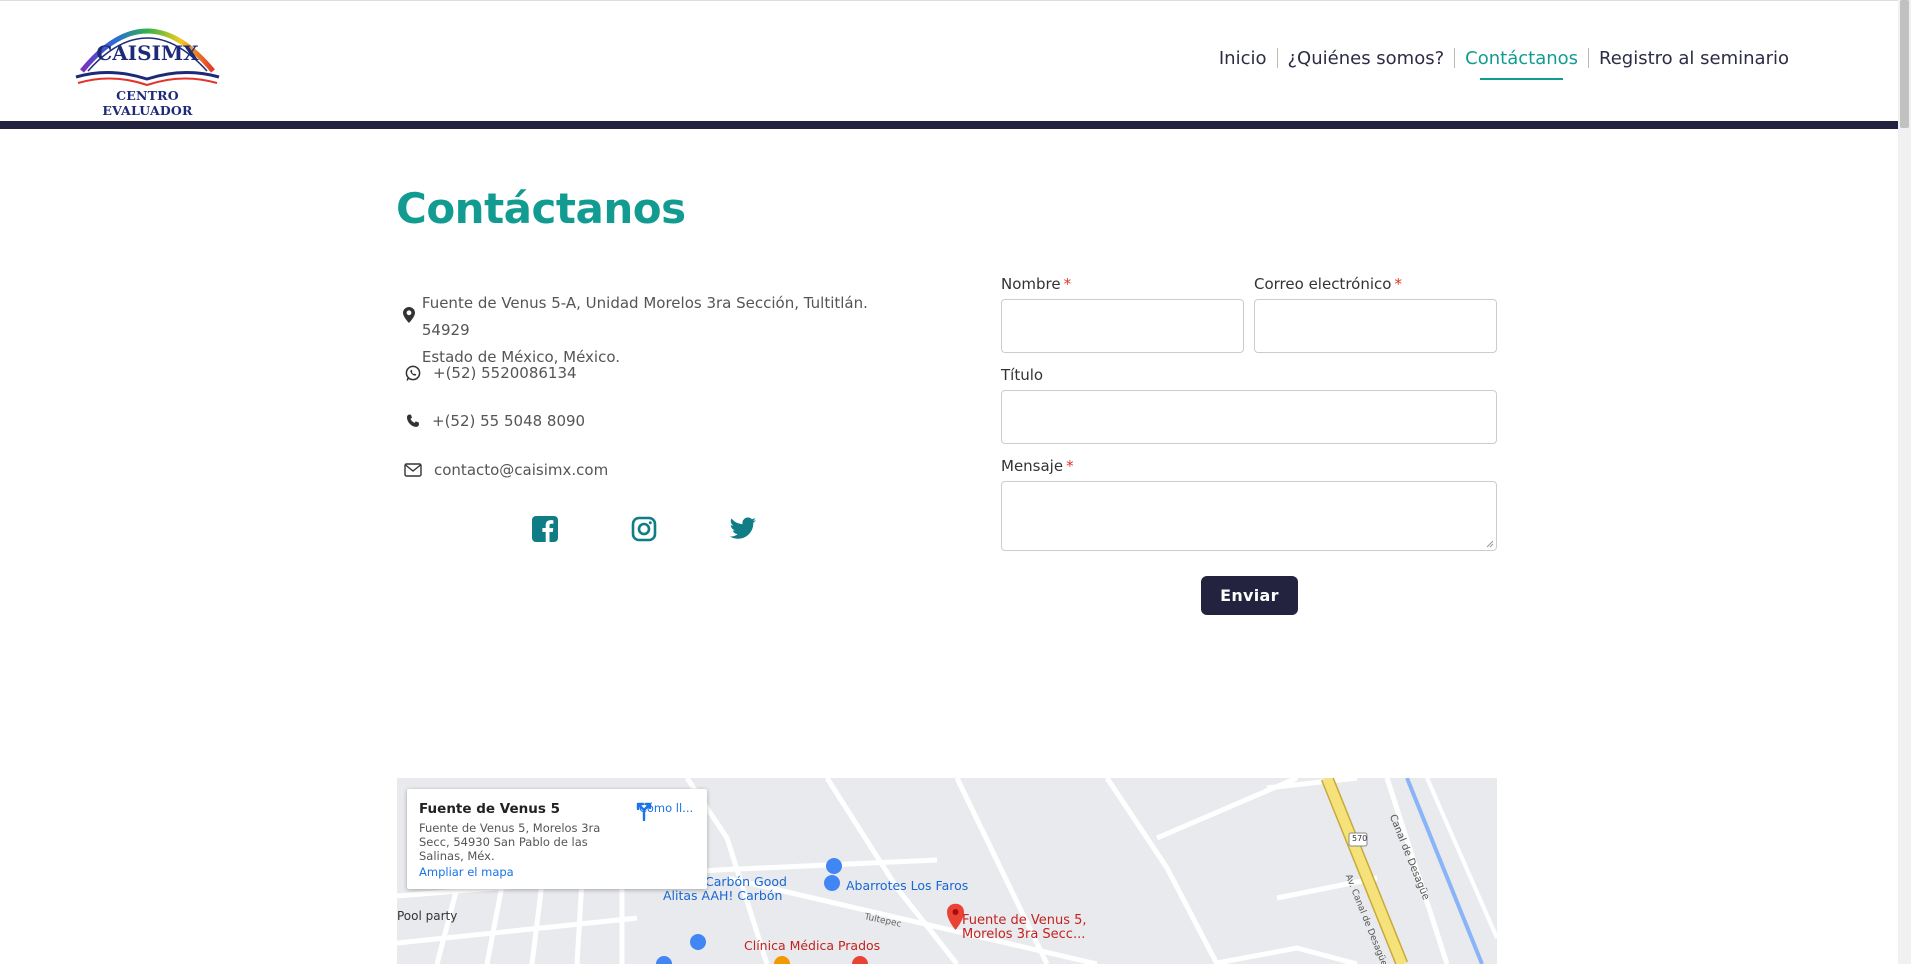 The width and height of the screenshot is (1911, 964). What do you see at coordinates (1022, 375) in the screenshot?
I see `title-label: Título` at bounding box center [1022, 375].